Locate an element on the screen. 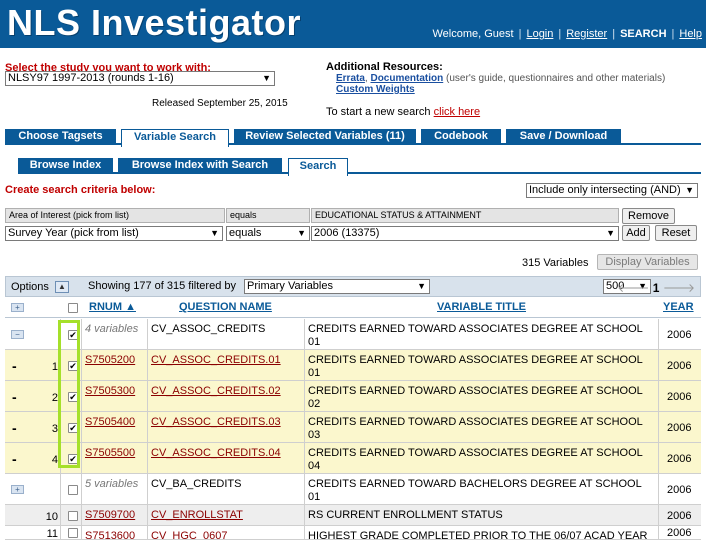 This screenshot has height=540, width=706. display-variables-button: Display Variables is located at coordinates (647, 262).